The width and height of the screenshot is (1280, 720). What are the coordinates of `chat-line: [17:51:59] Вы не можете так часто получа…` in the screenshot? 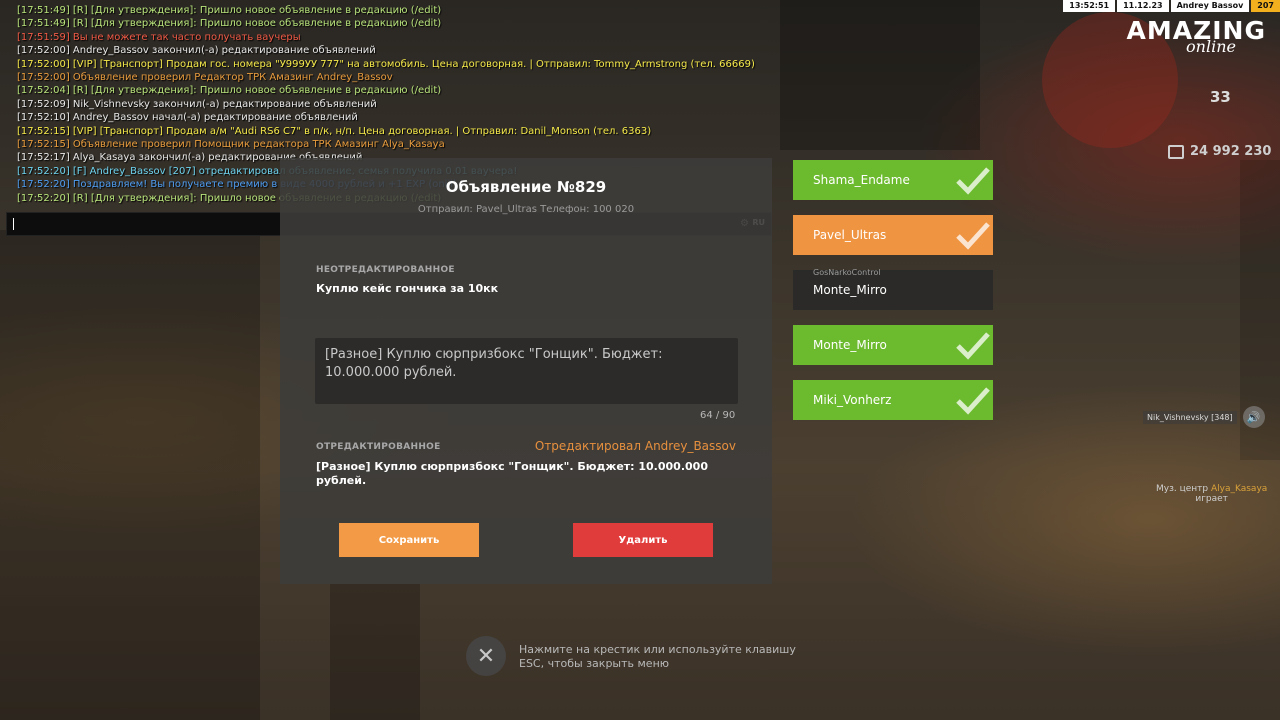 It's located at (159, 37).